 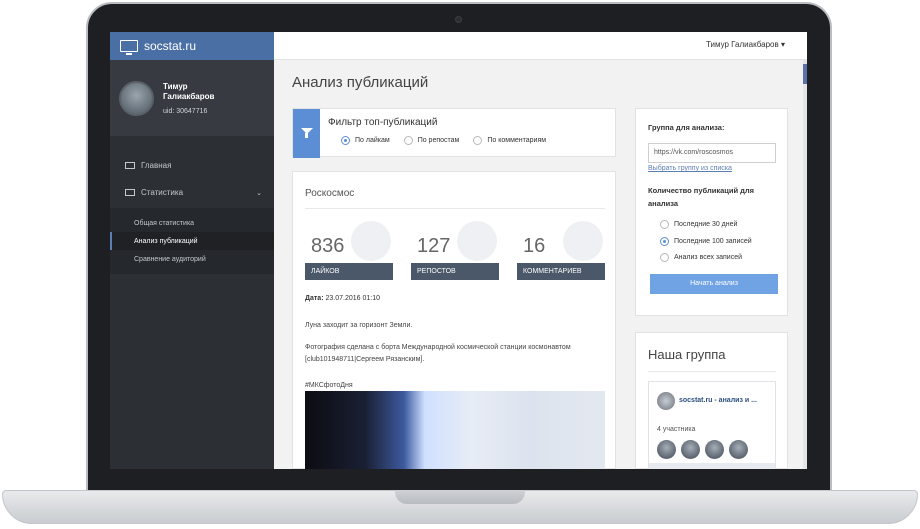 I want to click on laptop-notch, so click(x=460, y=497).